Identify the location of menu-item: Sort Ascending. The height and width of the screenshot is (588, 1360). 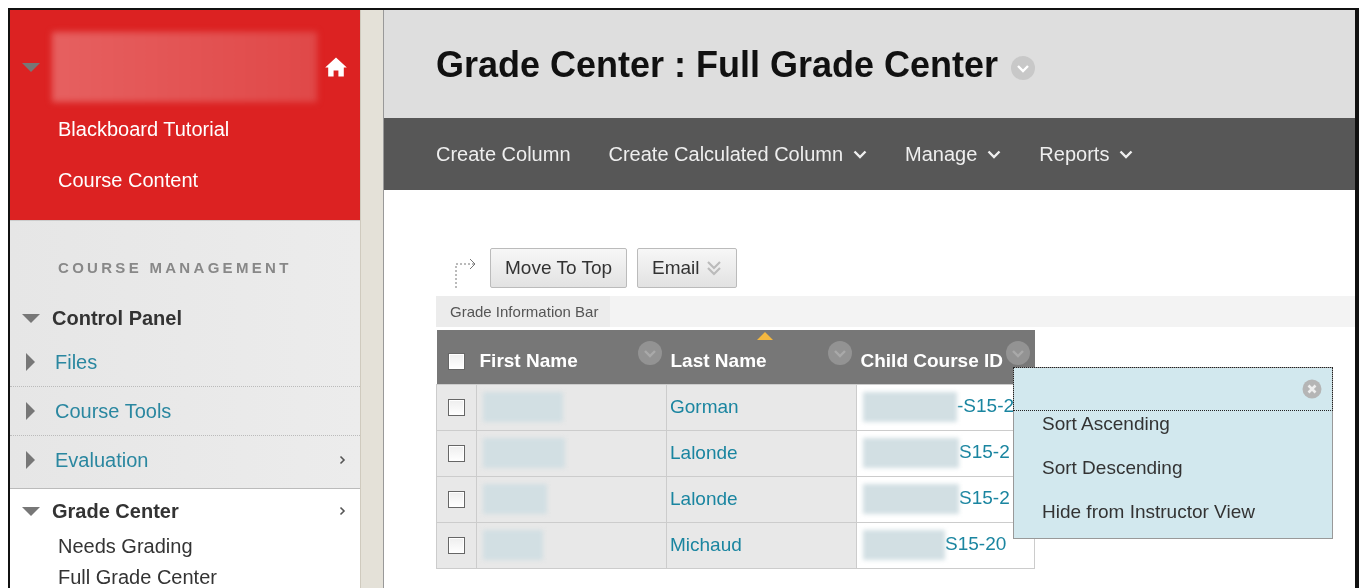
(1106, 424).